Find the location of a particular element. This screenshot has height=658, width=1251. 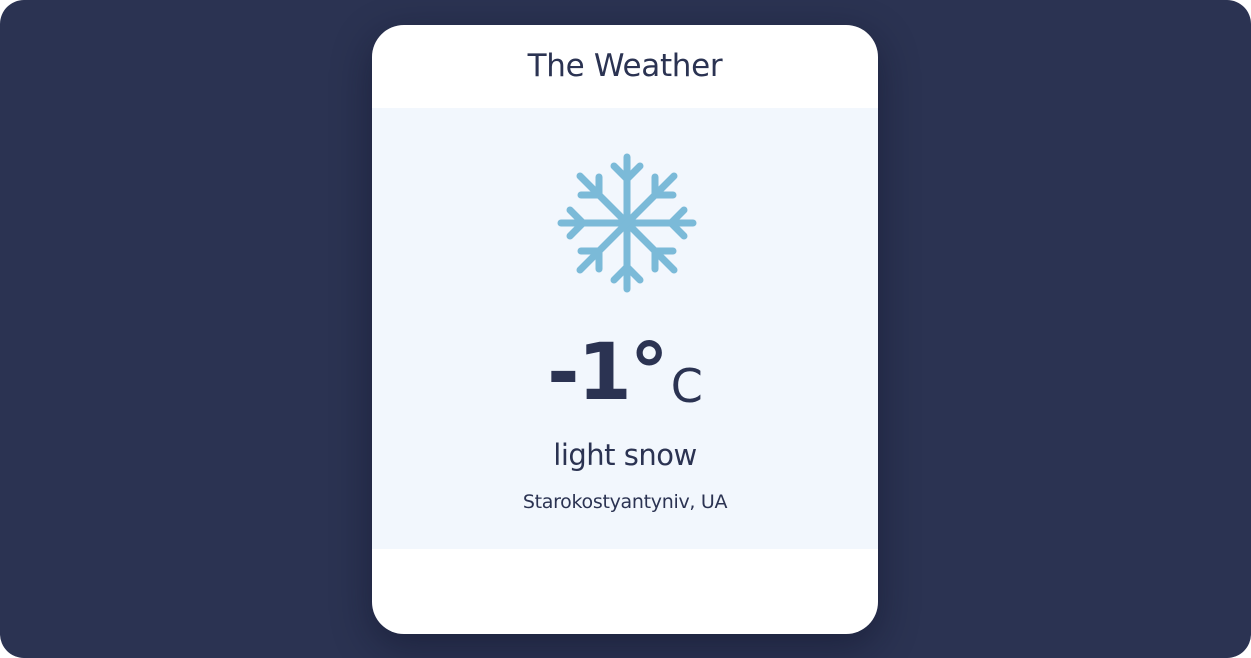

temperature-display: -1° C is located at coordinates (625, 373).